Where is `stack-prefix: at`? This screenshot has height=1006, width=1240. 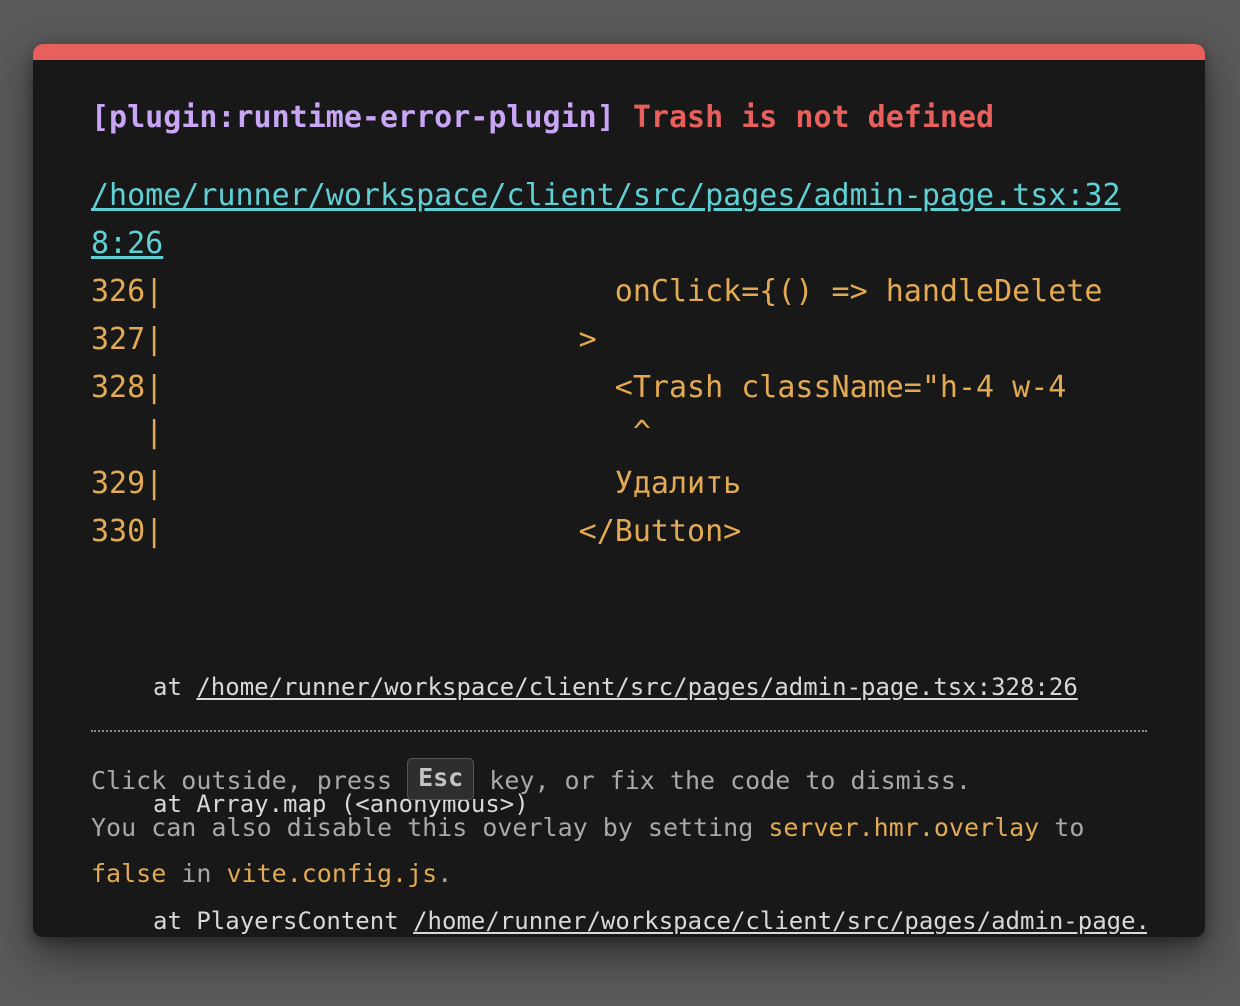 stack-prefix: at is located at coordinates (175, 687).